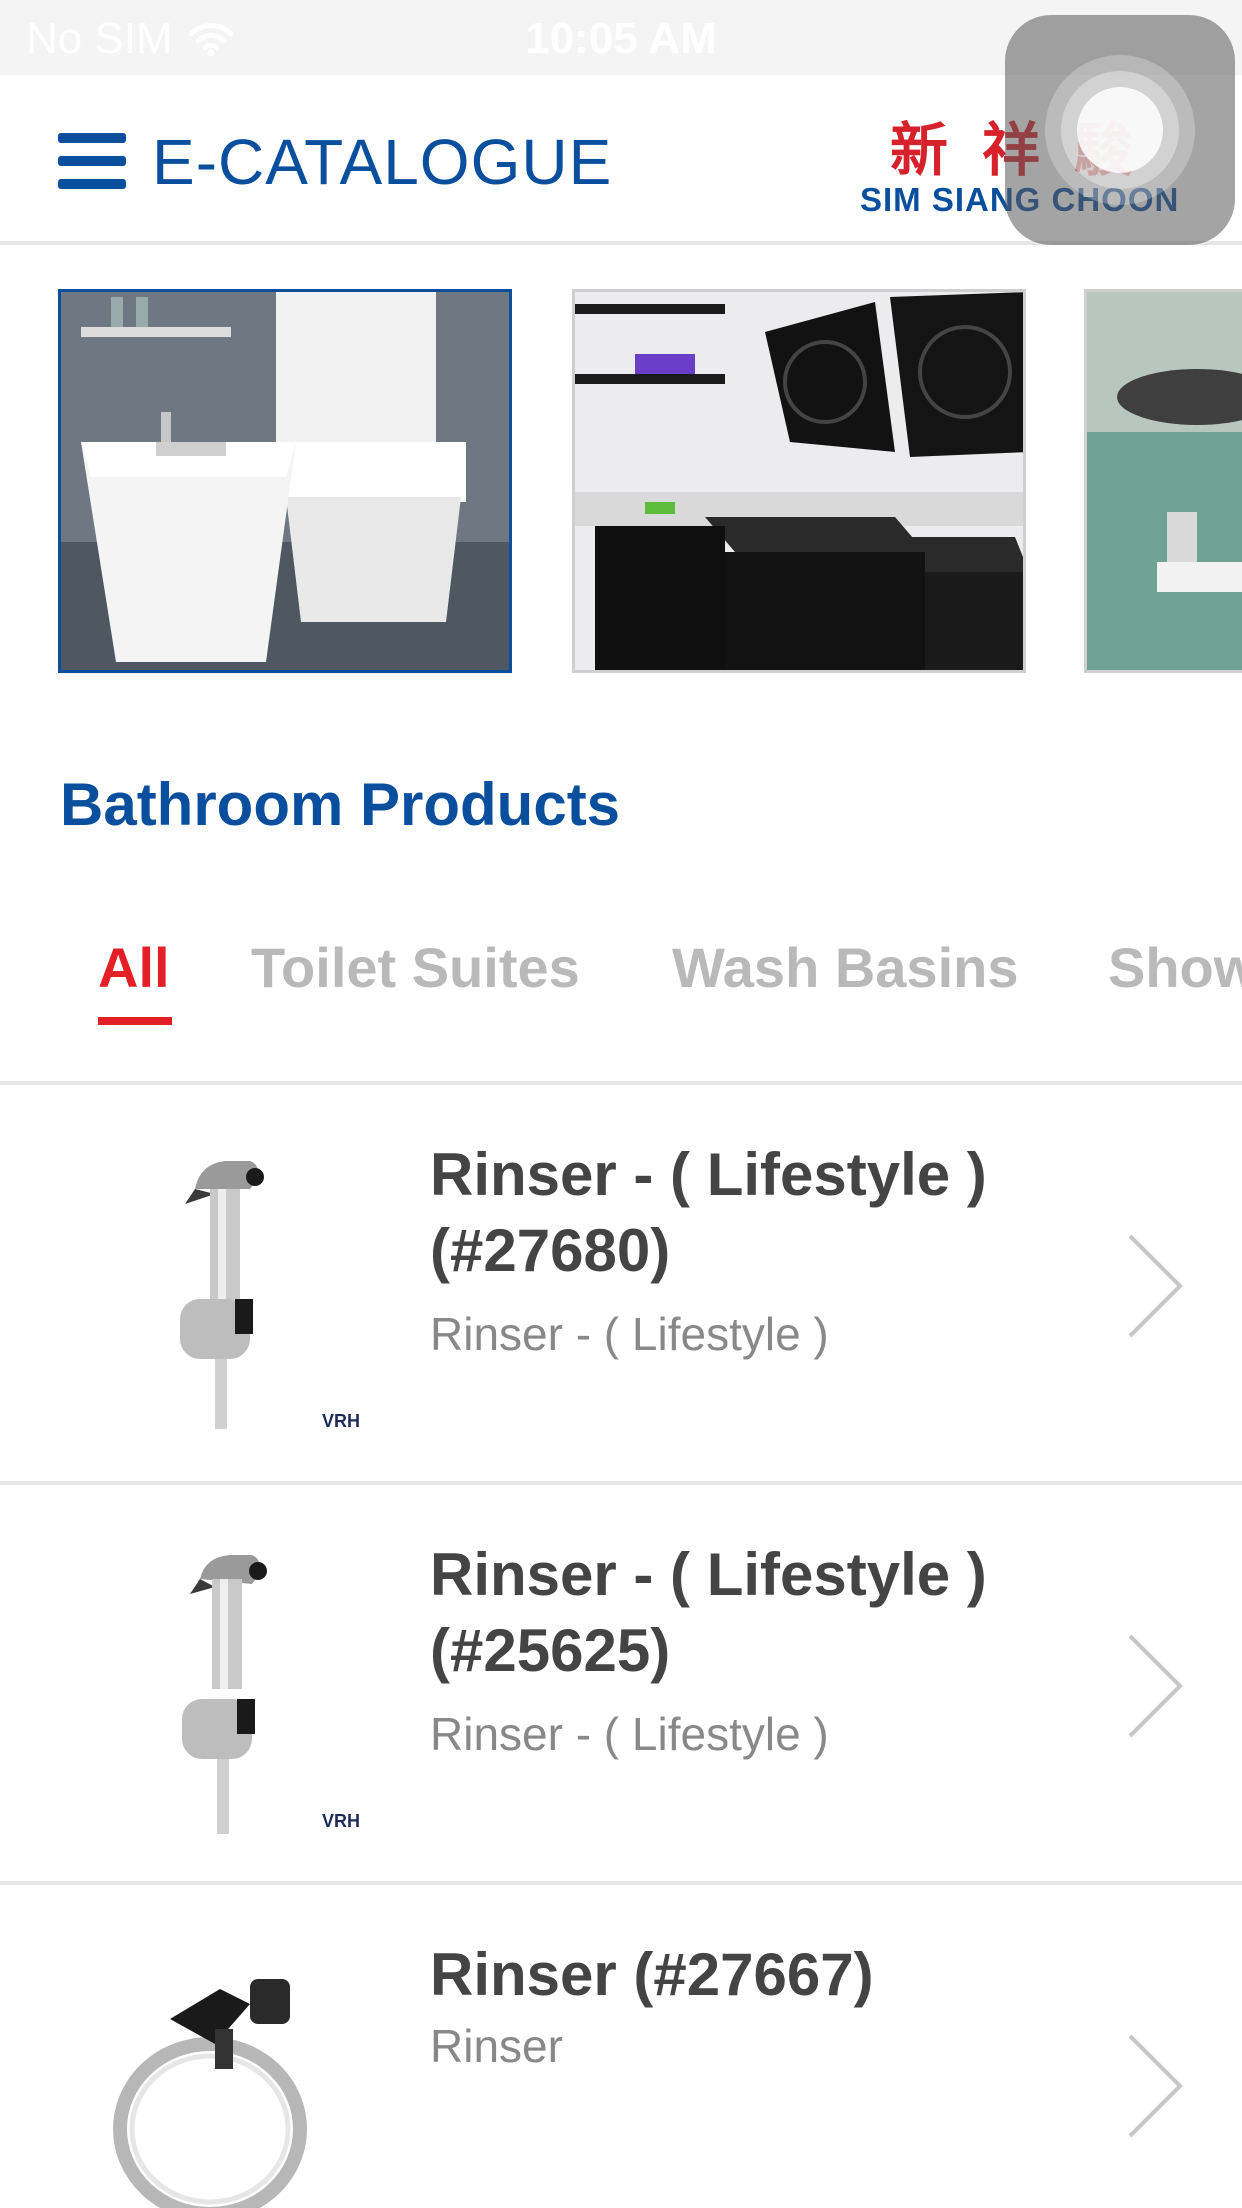 The height and width of the screenshot is (2208, 1242). What do you see at coordinates (340, 804) in the screenshot?
I see `section-title: Bathroom Products` at bounding box center [340, 804].